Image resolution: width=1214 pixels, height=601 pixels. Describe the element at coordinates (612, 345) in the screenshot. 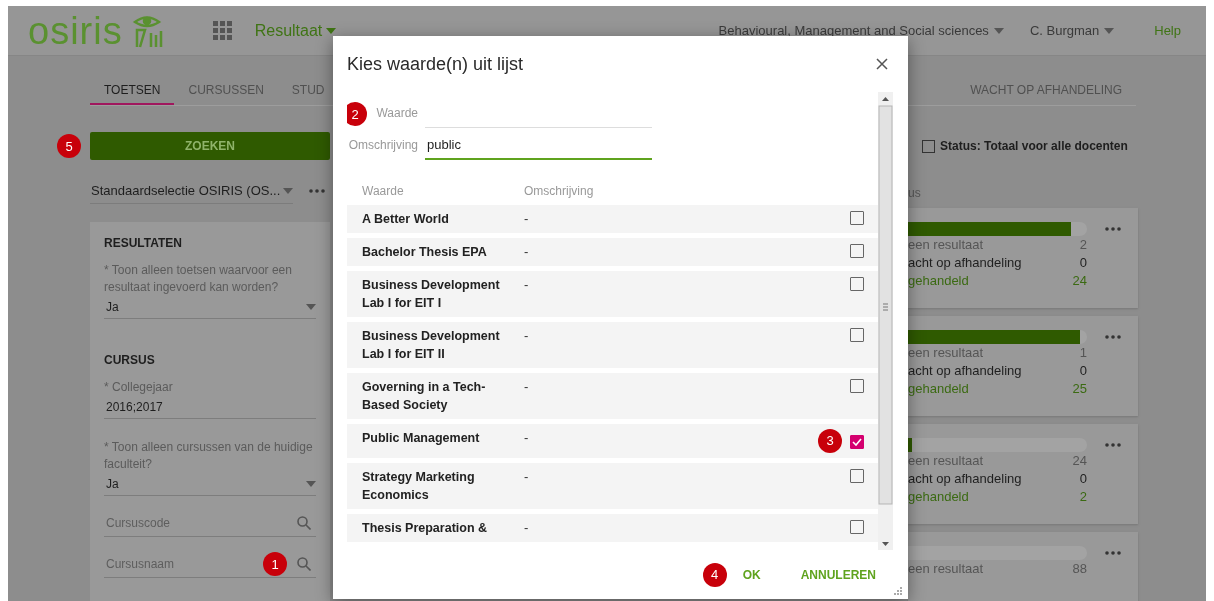

I see `list-row: Business Development Lab I for EIT II -` at that location.